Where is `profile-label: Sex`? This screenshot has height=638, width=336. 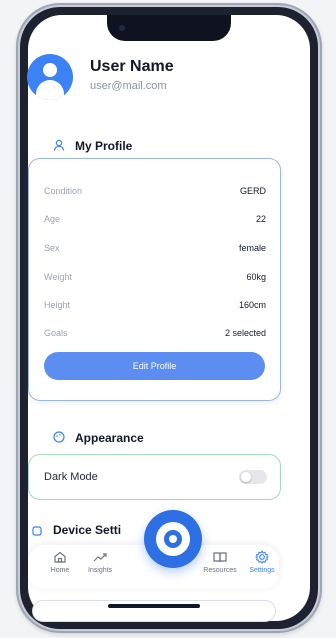 profile-label: Sex is located at coordinates (52, 248).